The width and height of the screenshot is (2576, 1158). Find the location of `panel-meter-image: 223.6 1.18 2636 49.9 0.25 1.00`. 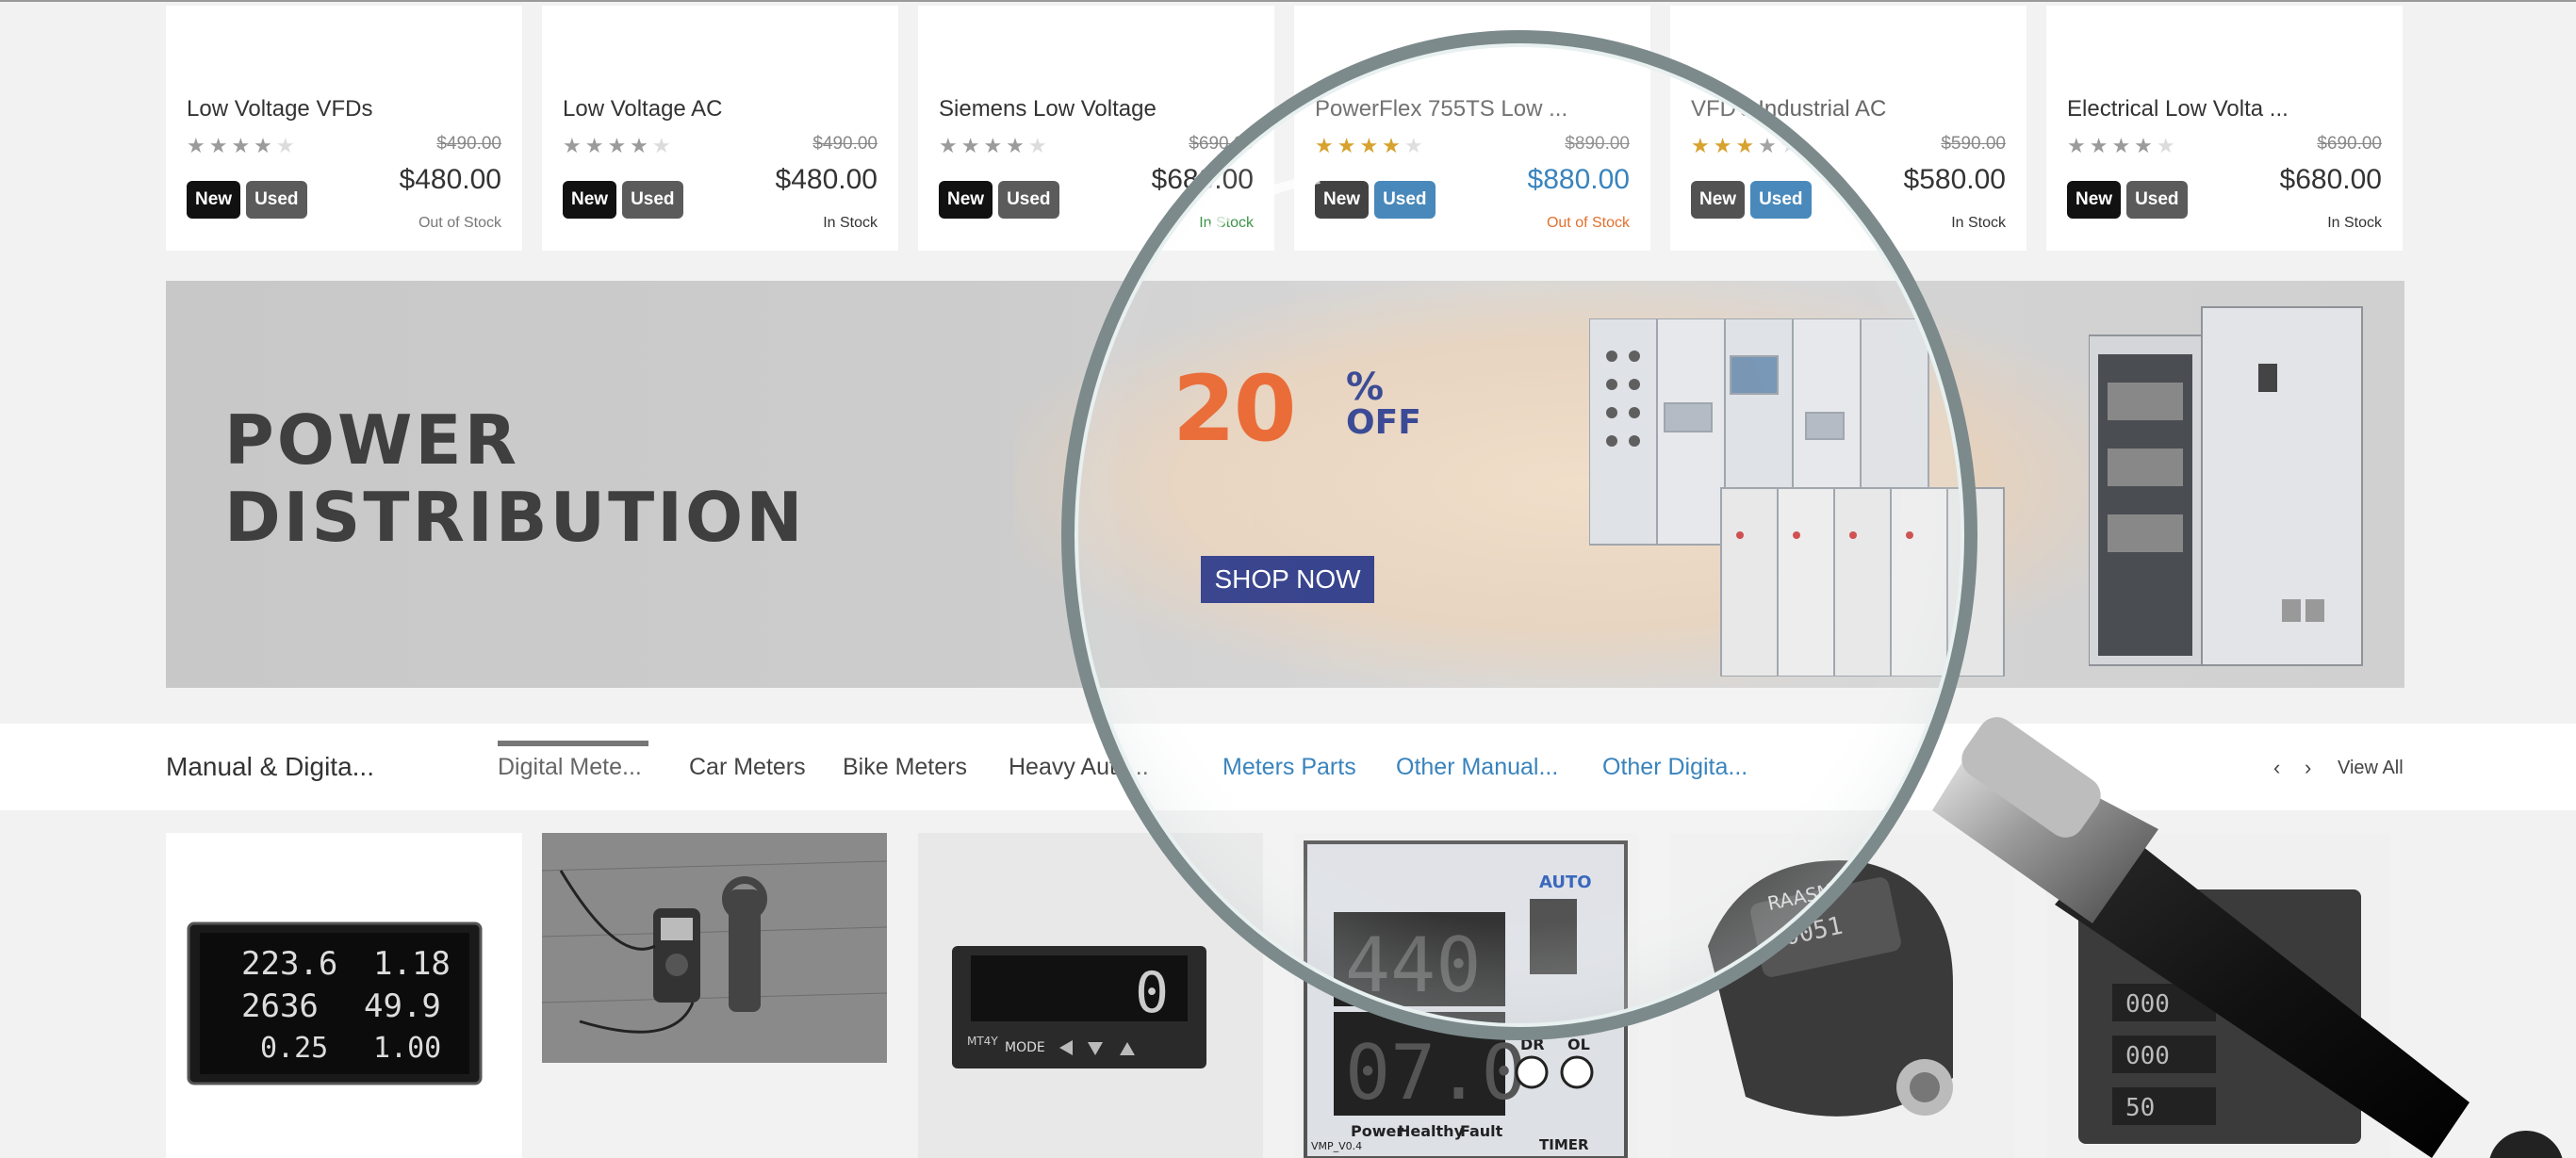

panel-meter-image: 223.6 1.18 2636 49.9 0.25 1.00 is located at coordinates (335, 1004).